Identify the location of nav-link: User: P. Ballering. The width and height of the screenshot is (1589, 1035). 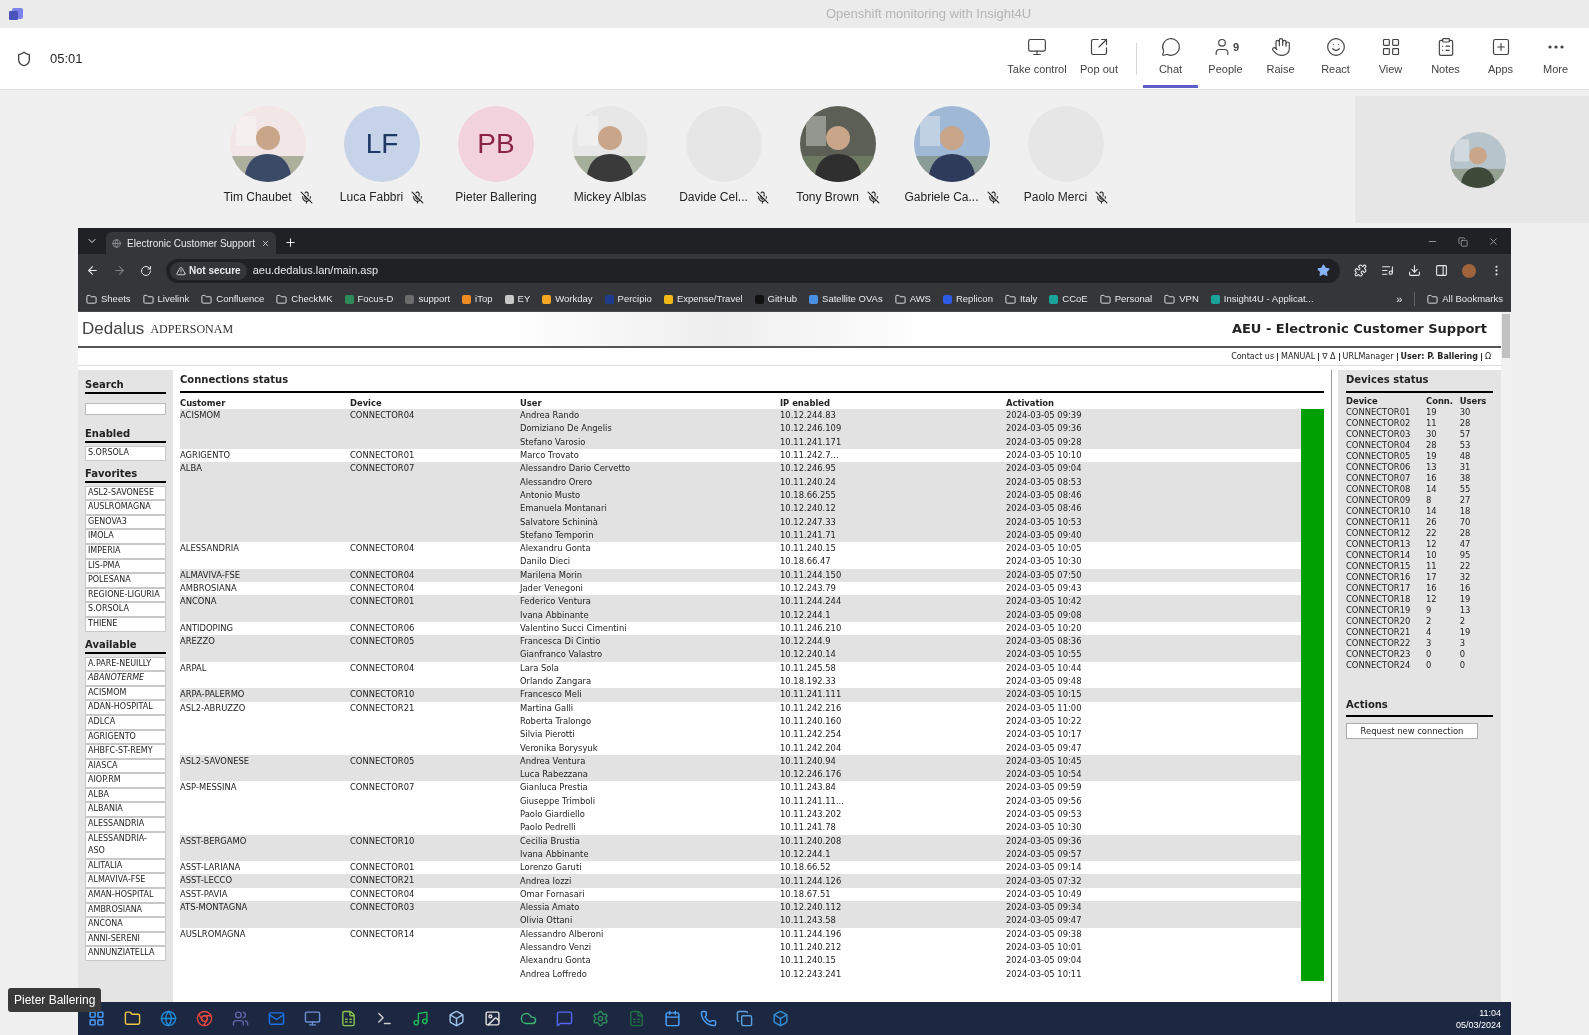
(1439, 356).